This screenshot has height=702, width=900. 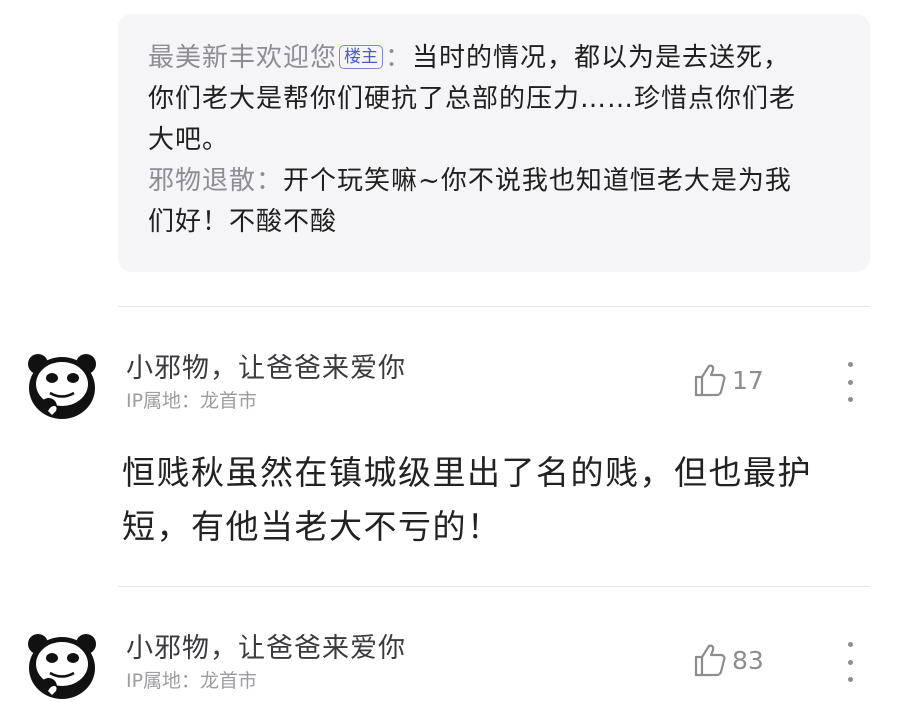 I want to click on reply-text: 开个玩笑嘛~你不说我也知道恒老大是为我, so click(x=537, y=181).